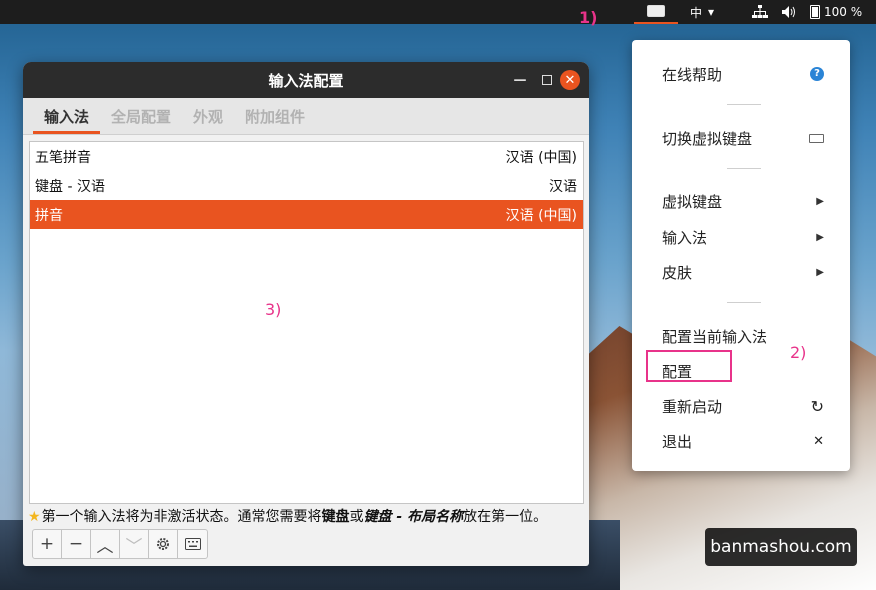 The image size is (876, 590). I want to click on watermark: banmashou.com, so click(781, 547).